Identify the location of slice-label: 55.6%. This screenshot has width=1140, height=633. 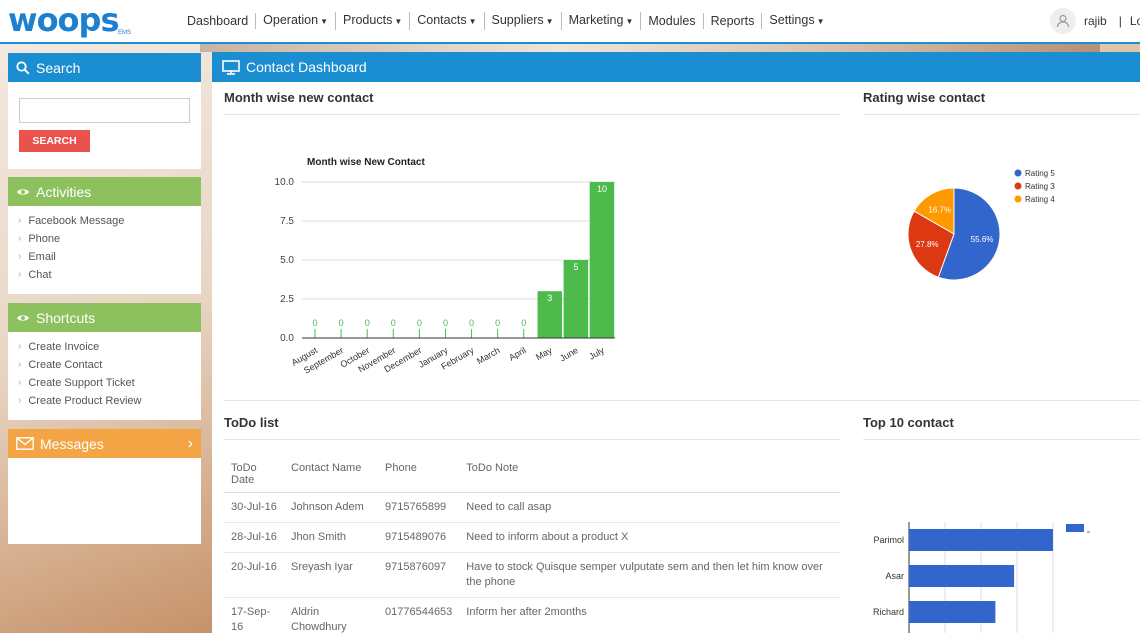
(982, 239).